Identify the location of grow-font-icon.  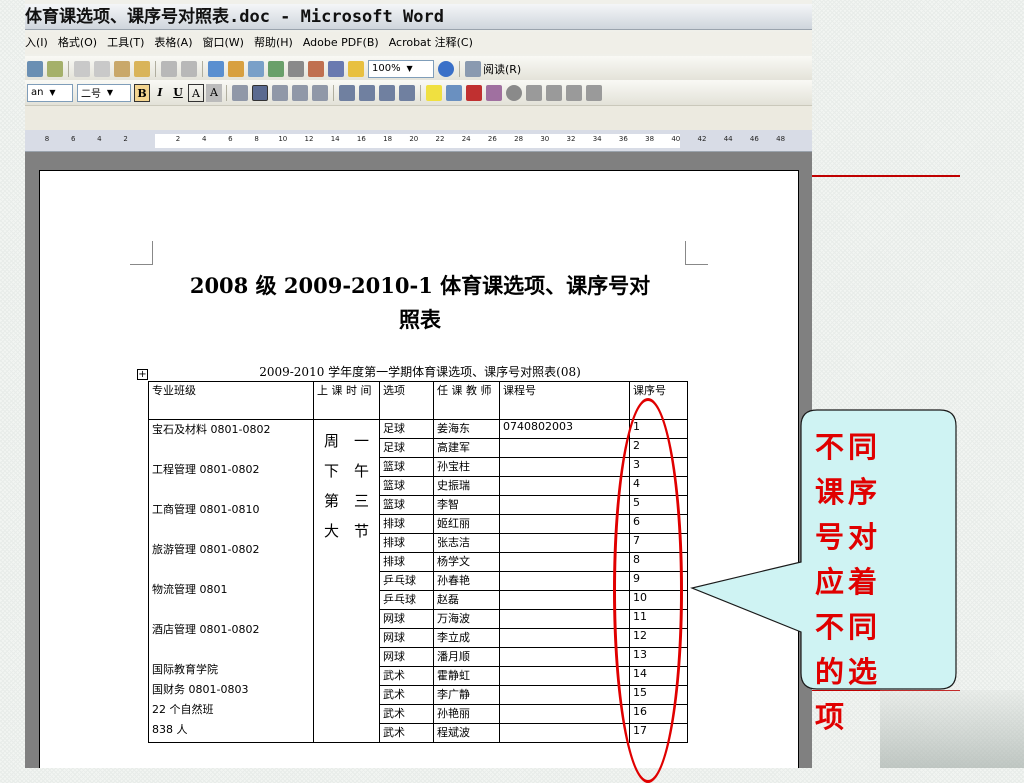
(534, 92).